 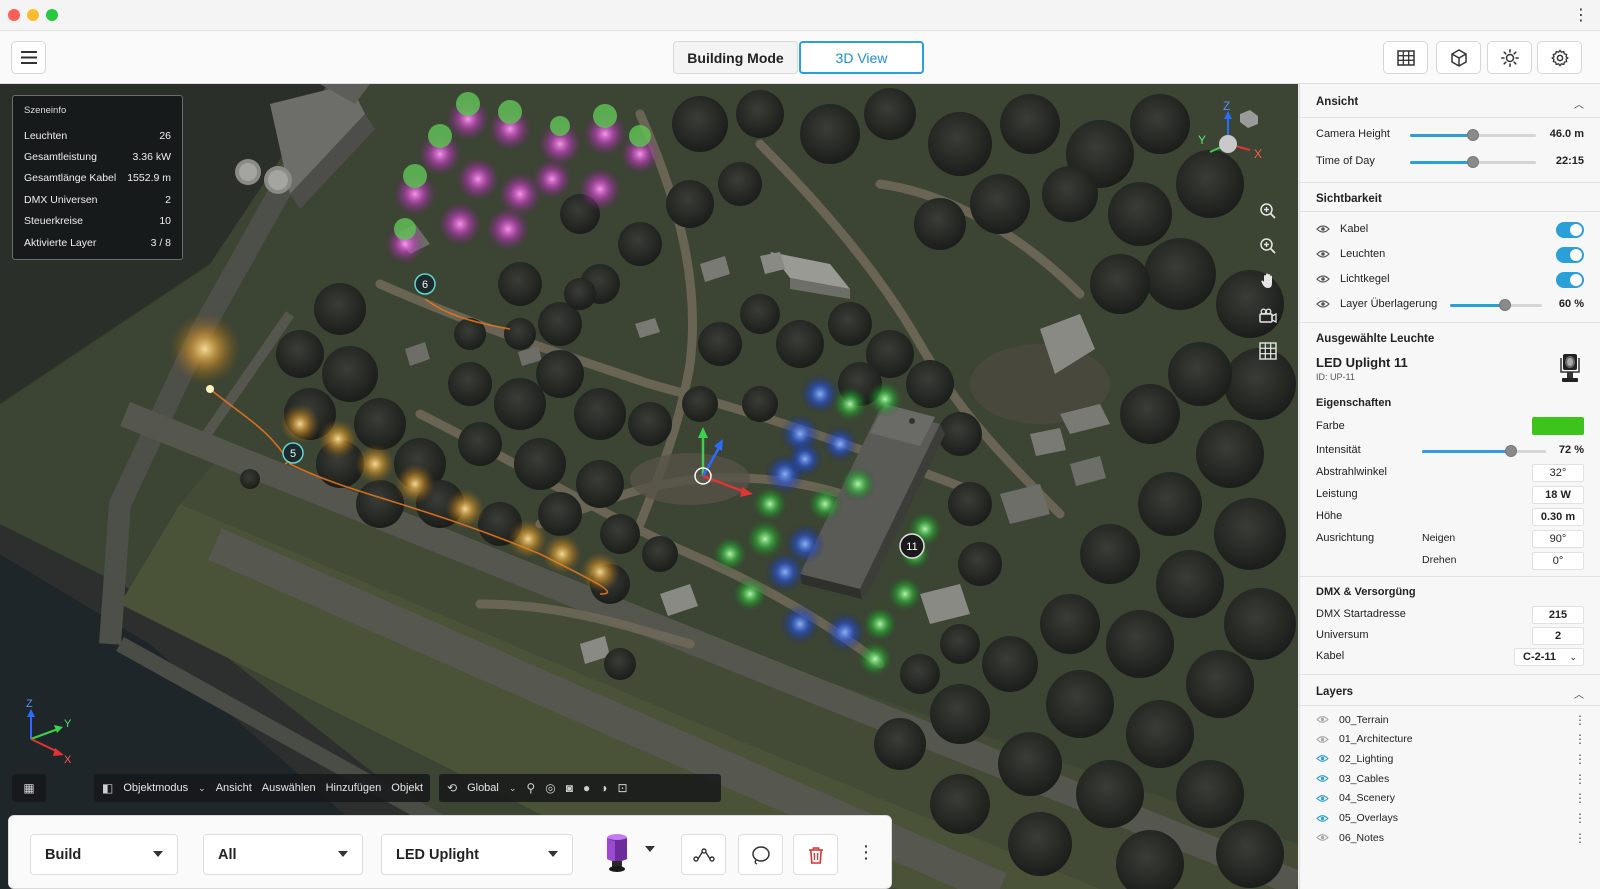 What do you see at coordinates (1268, 316) in the screenshot?
I see `camera-button` at bounding box center [1268, 316].